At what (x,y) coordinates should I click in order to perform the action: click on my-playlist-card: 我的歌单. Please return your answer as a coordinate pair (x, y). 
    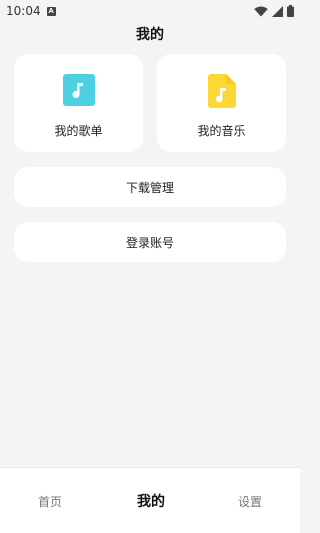
    Looking at the image, I should click on (78, 103).